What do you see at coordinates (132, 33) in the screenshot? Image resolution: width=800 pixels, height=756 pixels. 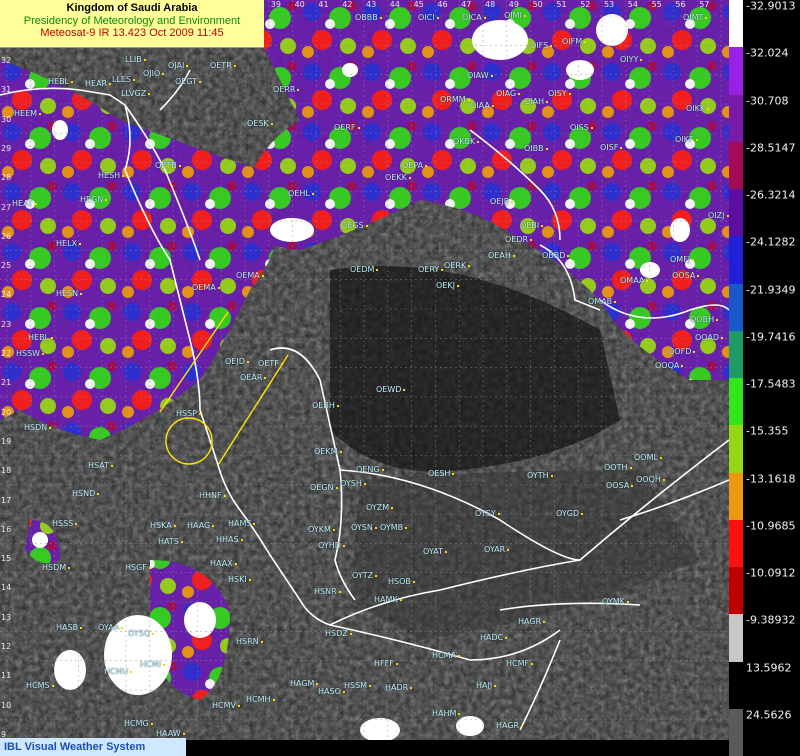 I see `header-product: Meteosat-9 IR 13.423 Oct 2009 11:45` at bounding box center [132, 33].